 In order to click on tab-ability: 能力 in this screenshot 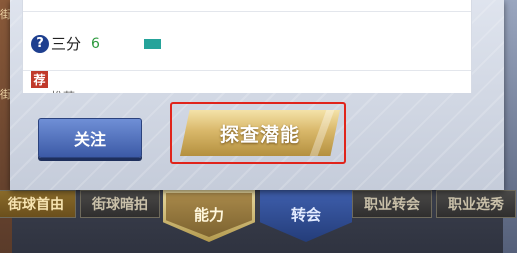, I will do `click(209, 216)`.